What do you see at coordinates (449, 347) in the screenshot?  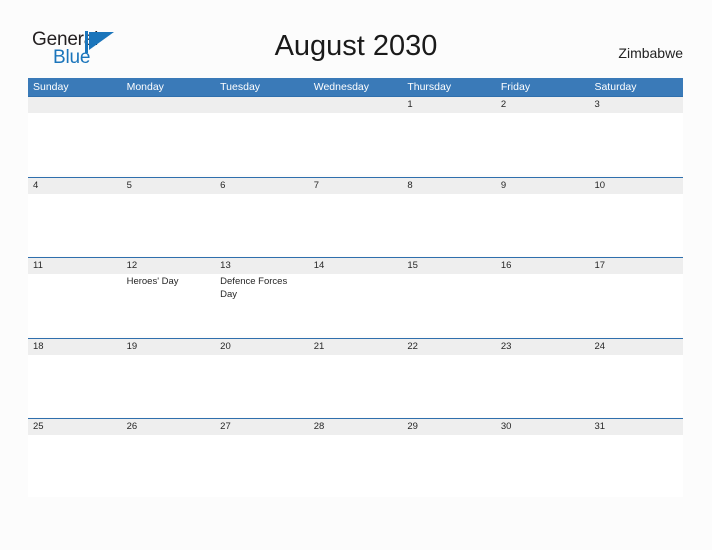 I see `day-number: 22` at bounding box center [449, 347].